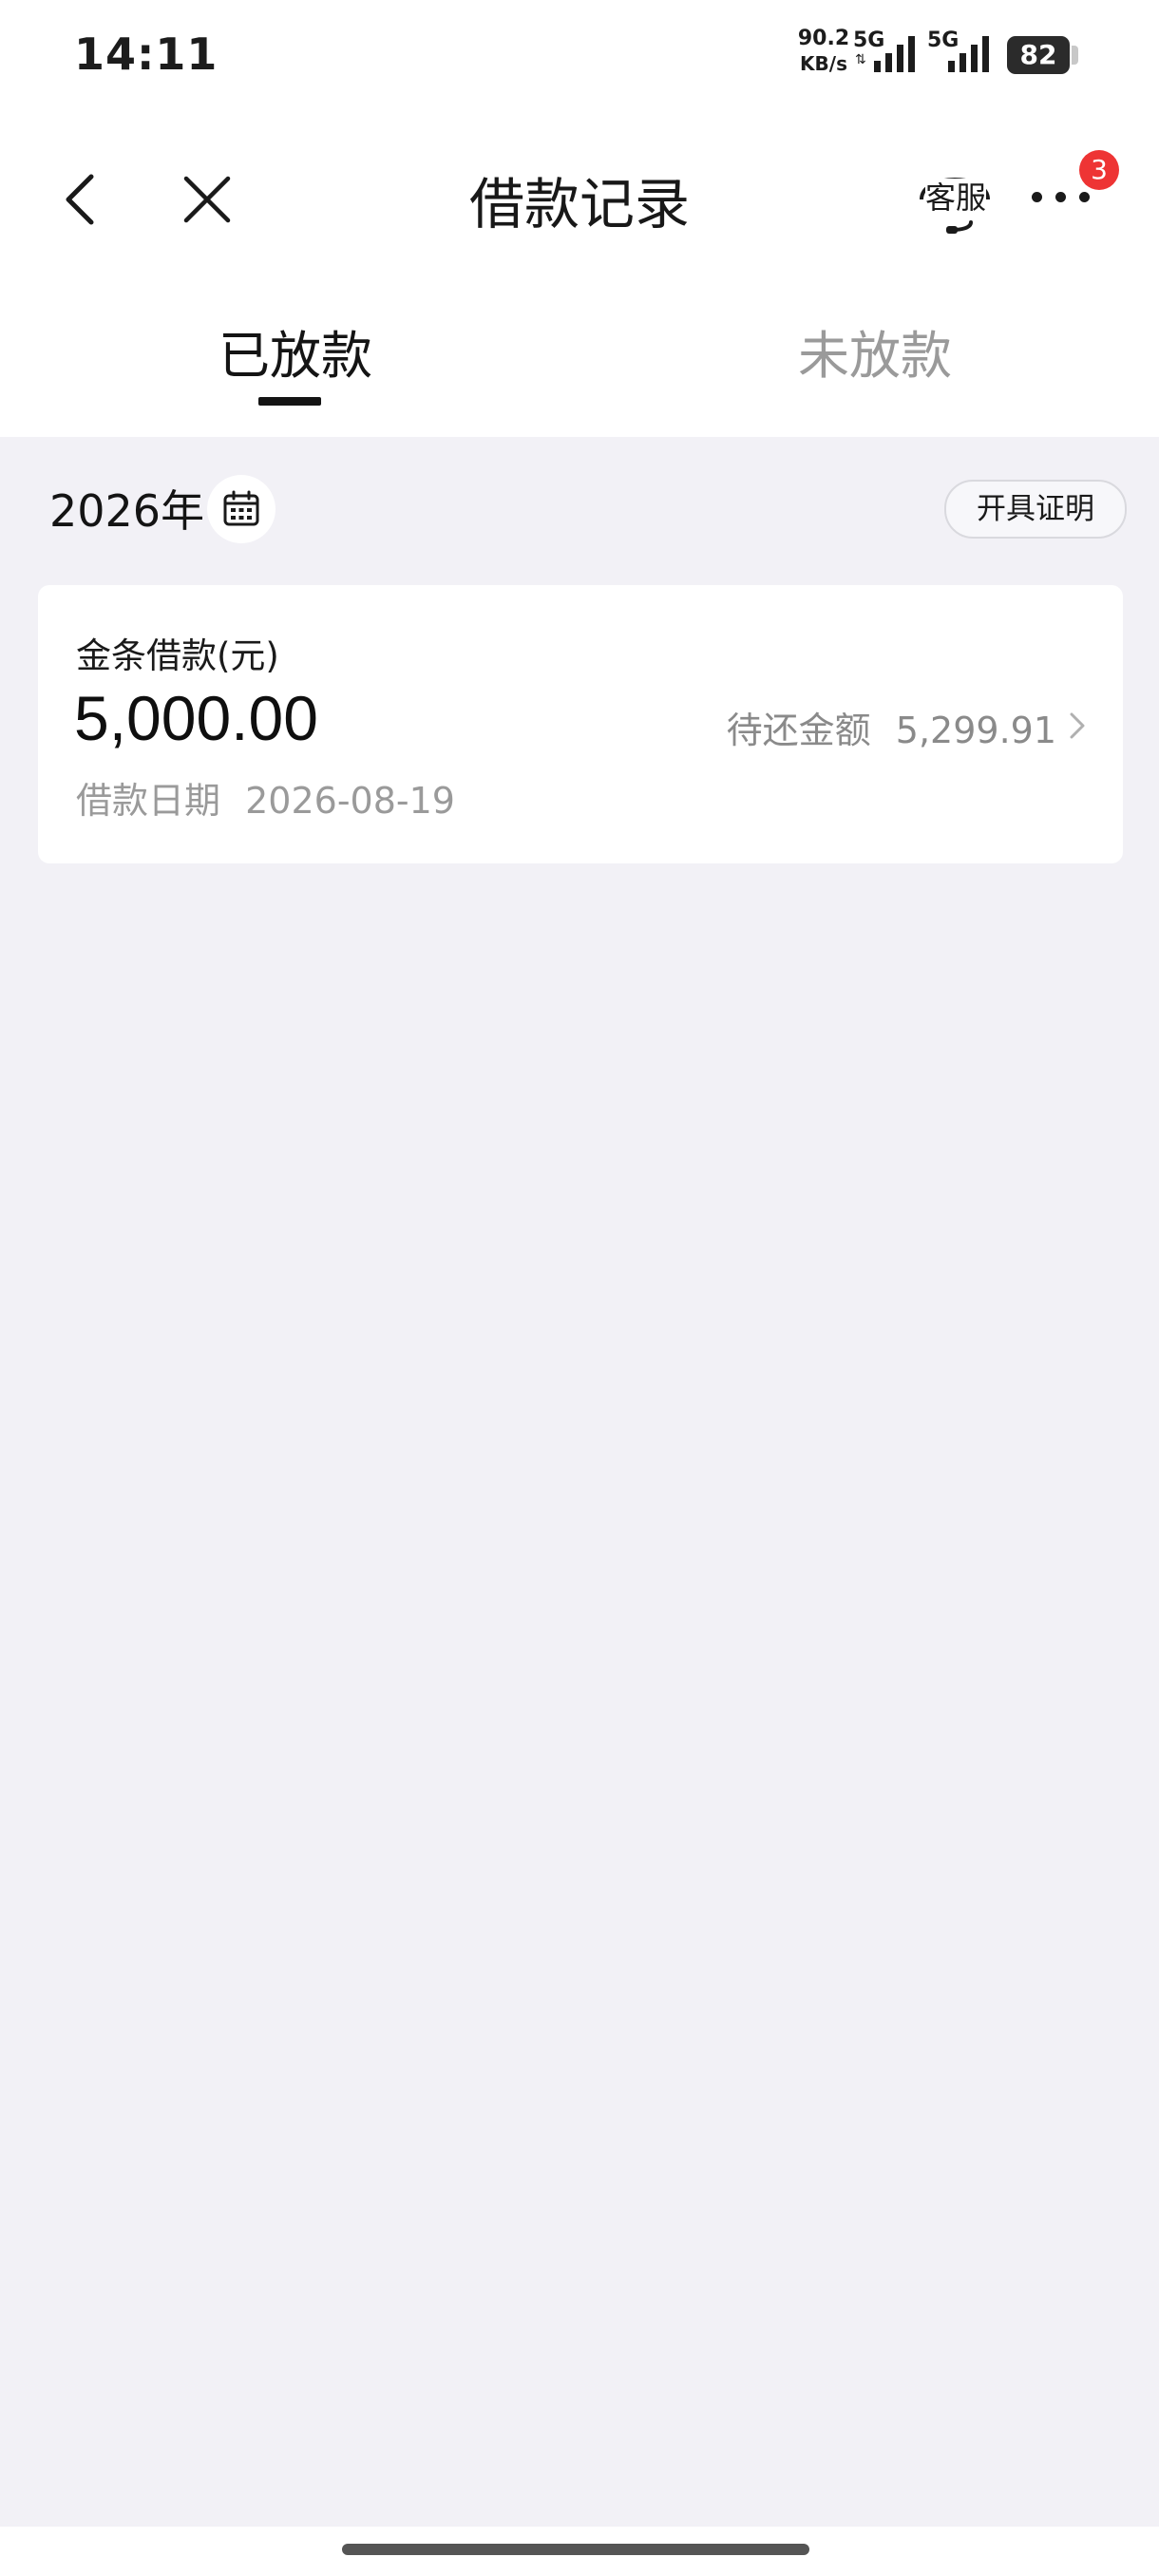 The width and height of the screenshot is (1159, 2576). Describe the element at coordinates (575, 2549) in the screenshot. I see `home-indicator` at that location.